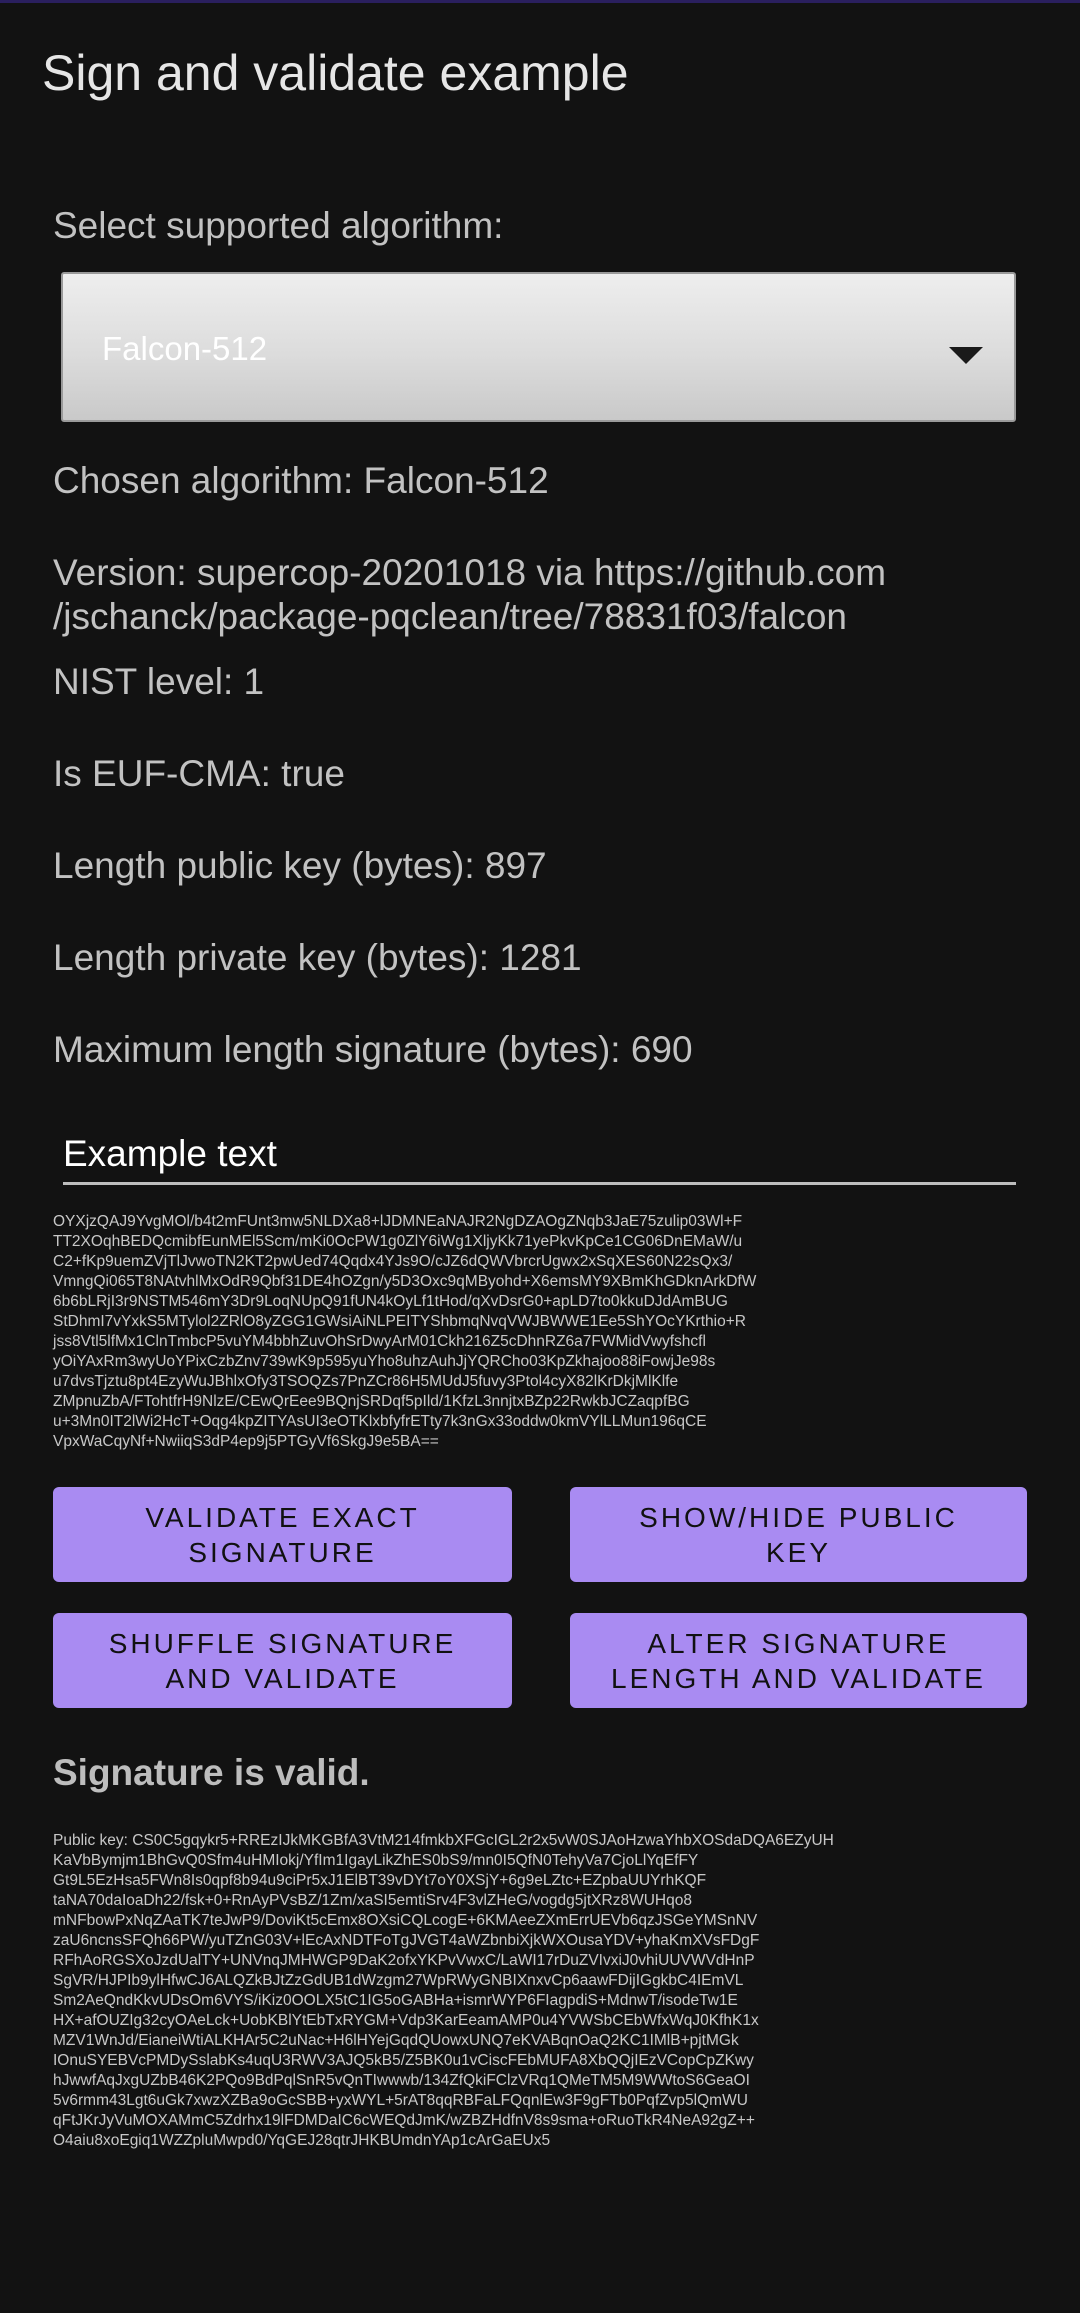  I want to click on chosen-algorithm-text: Chosen algorithm: Falcon-512, so click(301, 480).